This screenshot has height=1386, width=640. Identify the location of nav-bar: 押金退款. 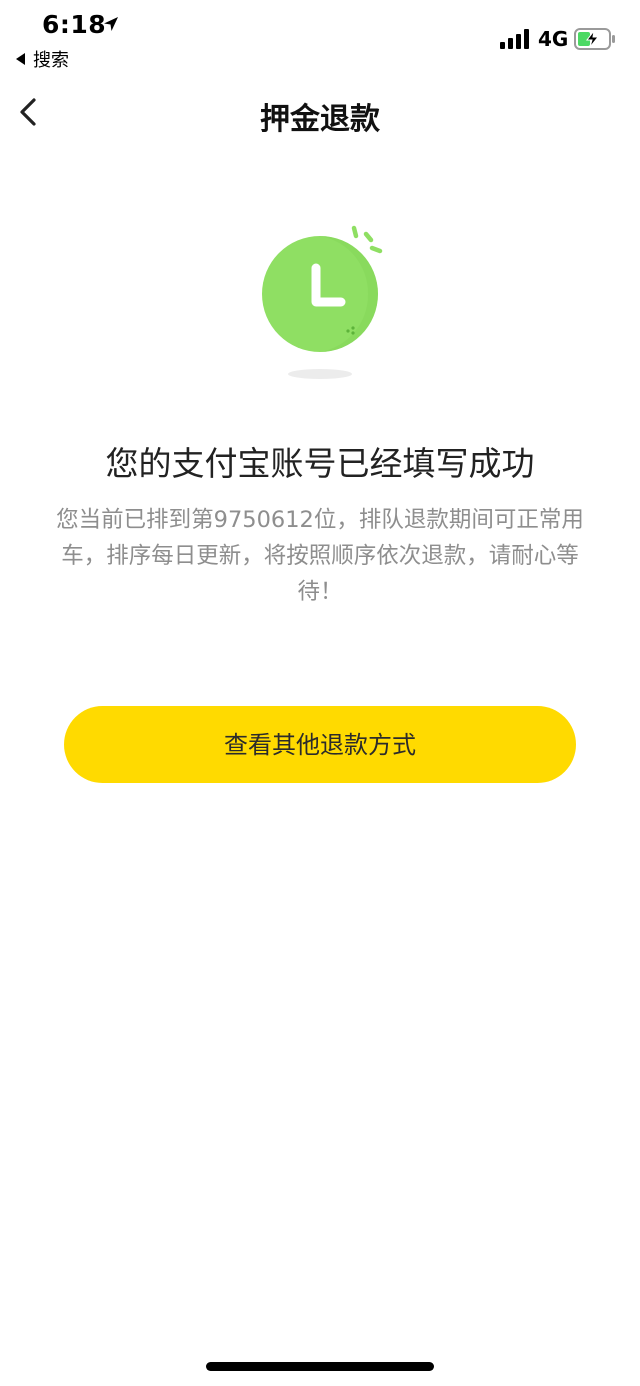
(320, 112).